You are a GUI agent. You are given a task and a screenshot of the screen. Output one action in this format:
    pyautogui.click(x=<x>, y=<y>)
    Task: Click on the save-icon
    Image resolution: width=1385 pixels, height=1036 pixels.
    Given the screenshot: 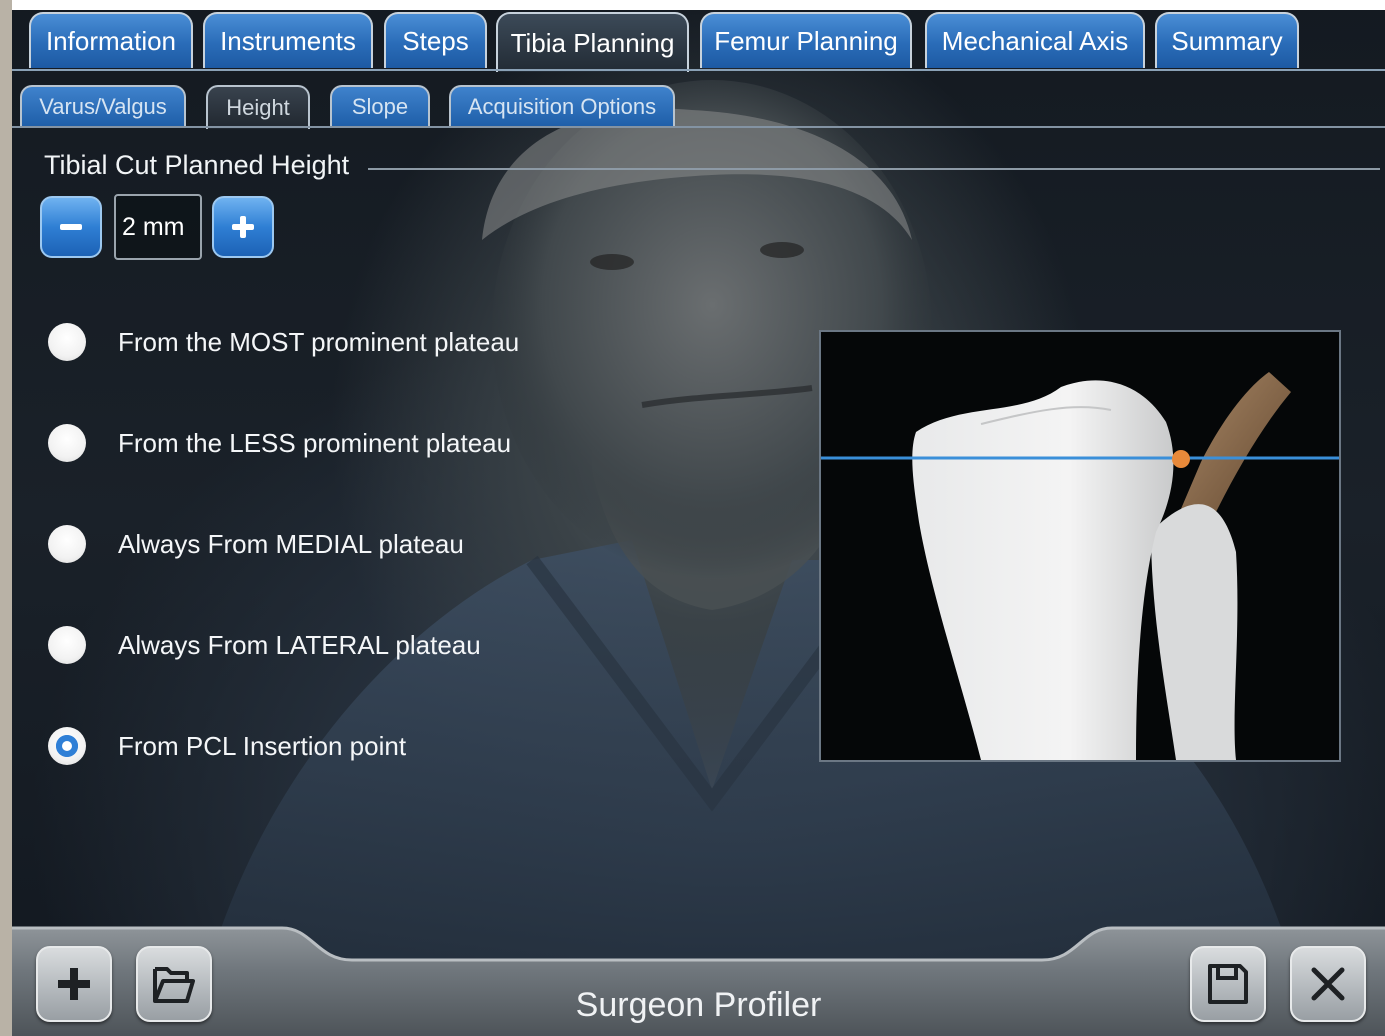 What is the action you would take?
    pyautogui.click(x=1228, y=984)
    